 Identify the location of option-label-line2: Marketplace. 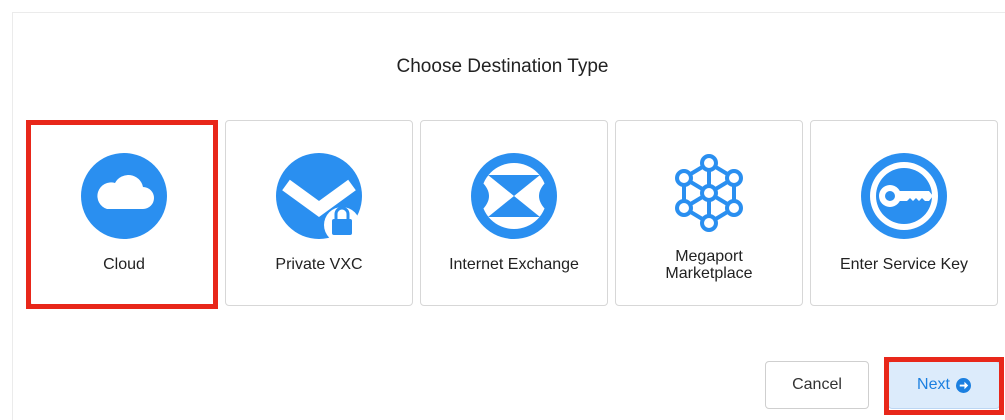
(709, 273).